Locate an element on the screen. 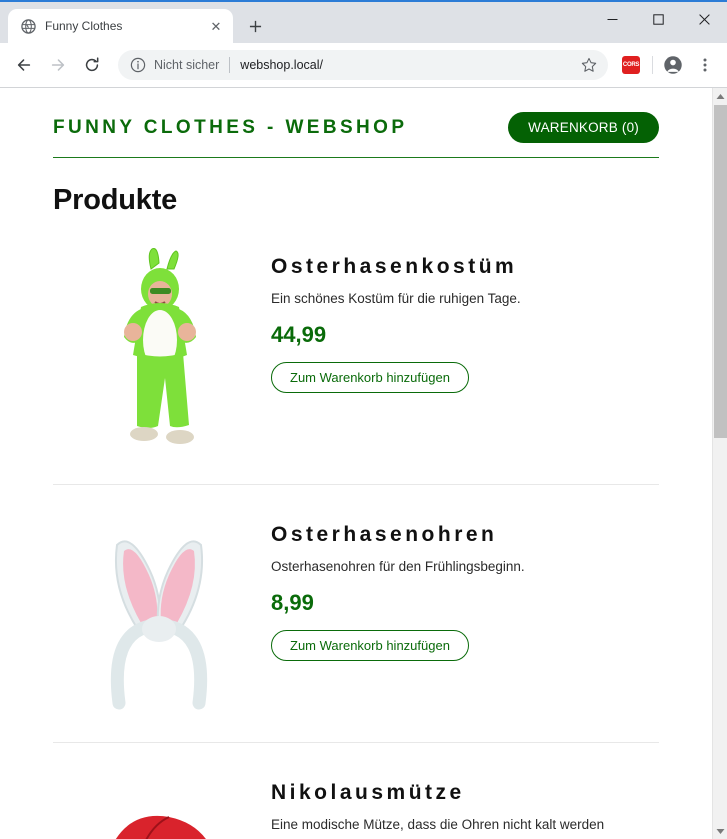 This screenshot has height=839, width=727. product-price: 44,99 is located at coordinates (299, 334).